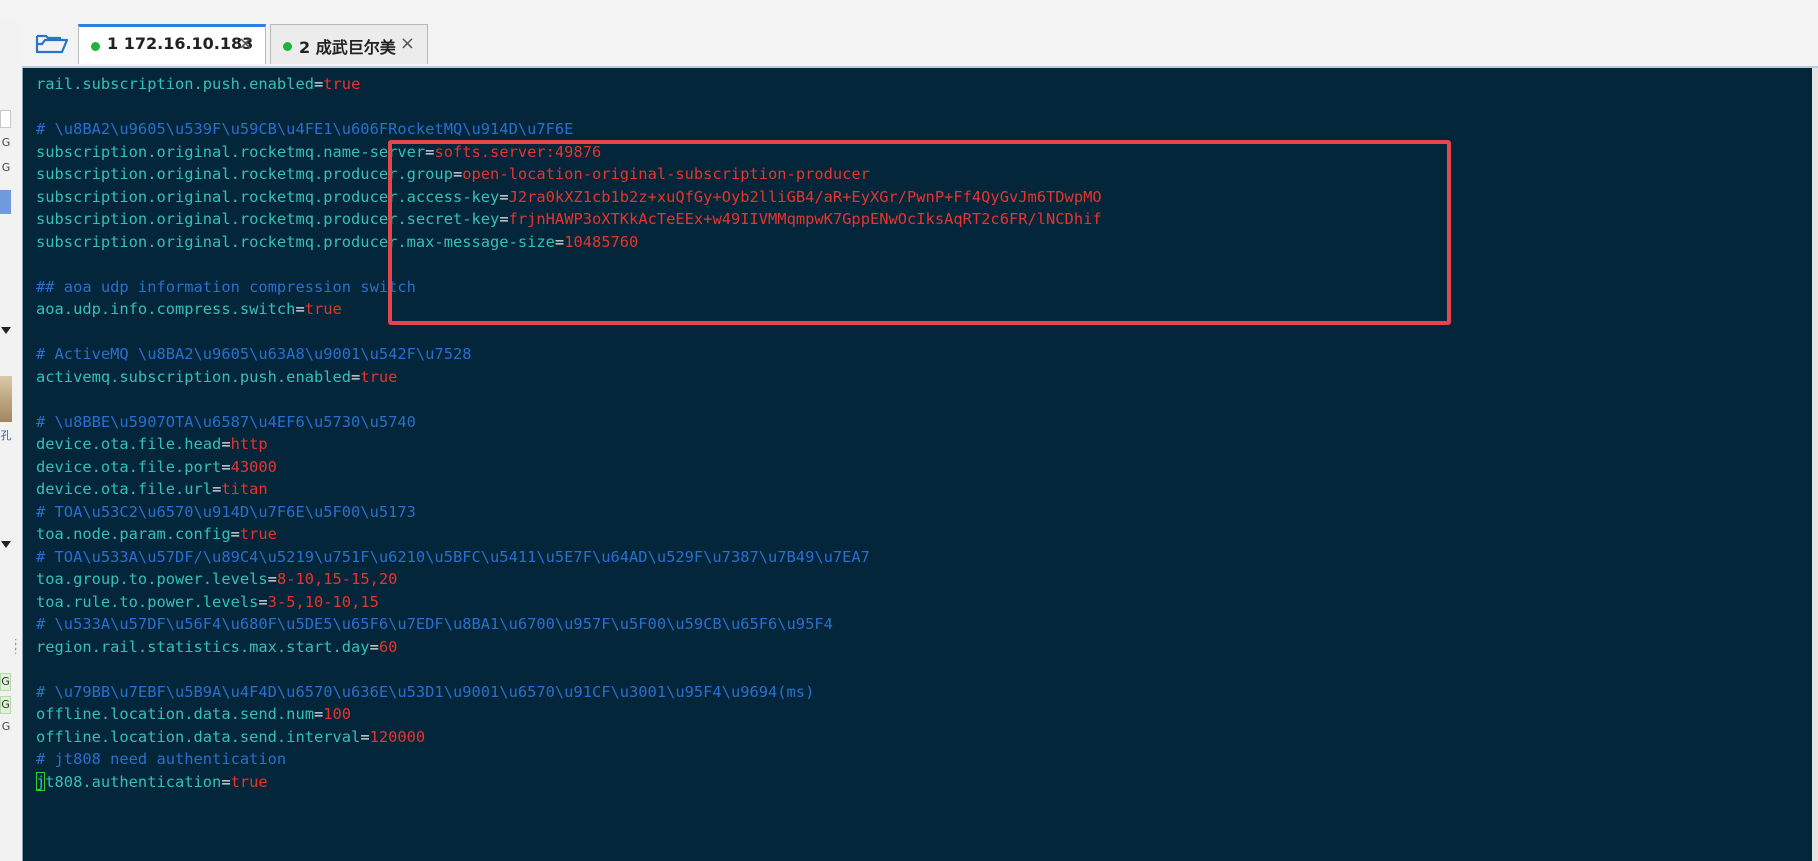 This screenshot has height=861, width=1818. I want to click on property-line: aoa.udp.info.compress.switch=true, so click(569, 309).